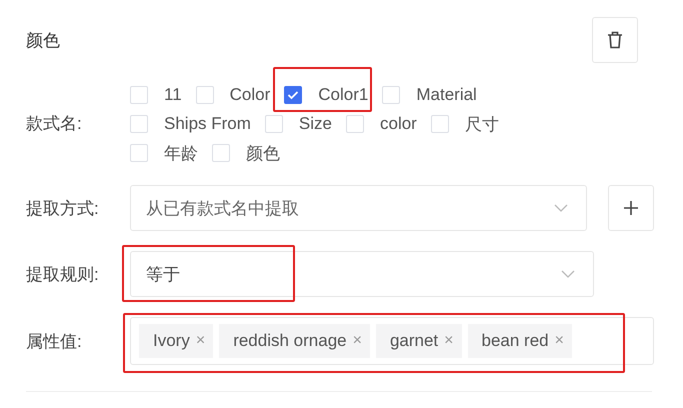 This screenshot has width=683, height=408. I want to click on field-label: 提取规则:, so click(63, 275).